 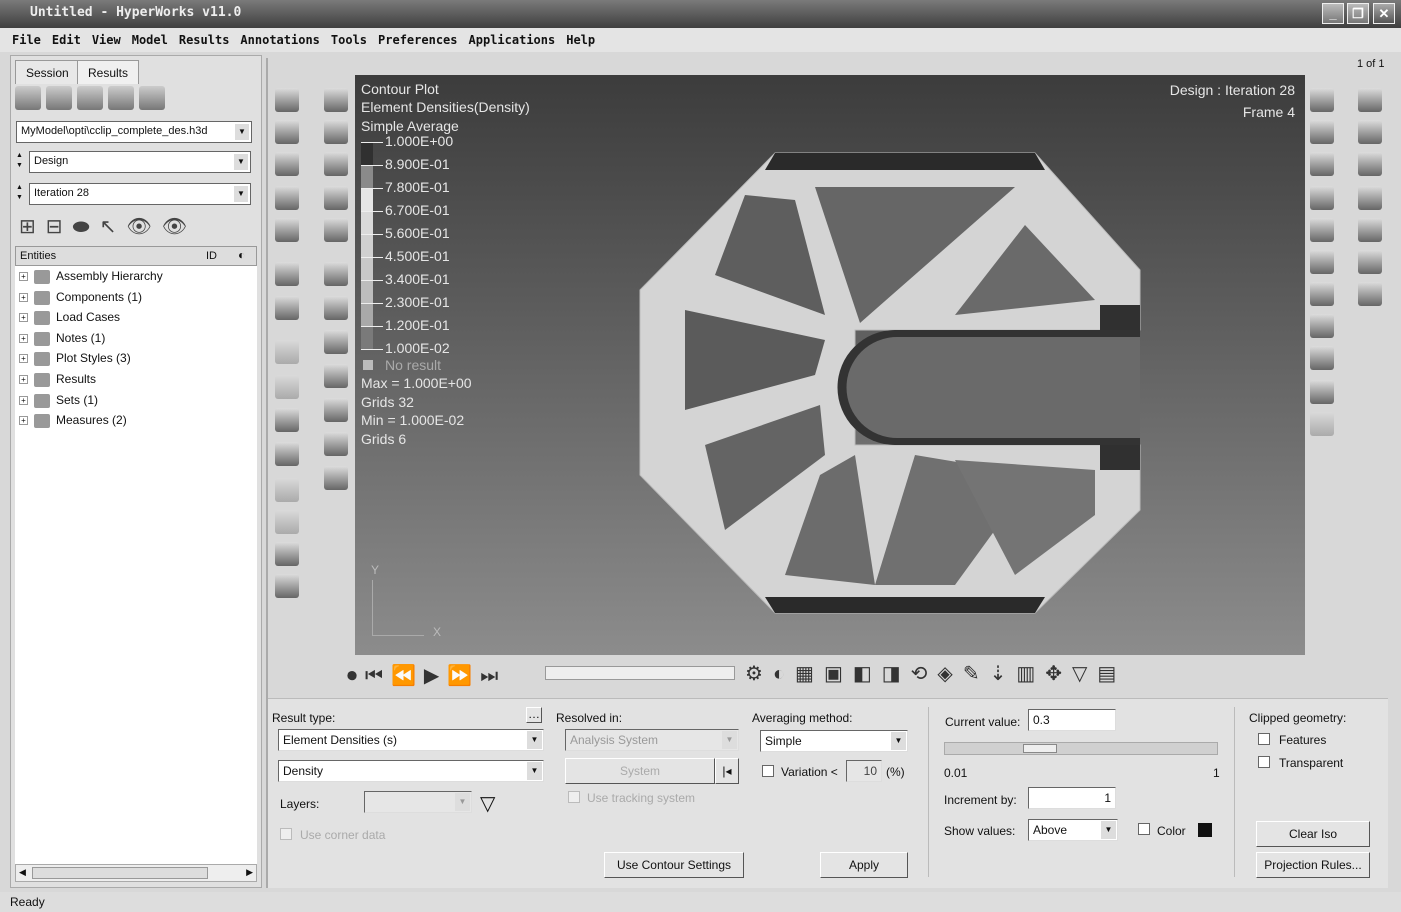 What do you see at coordinates (759, 674) in the screenshot?
I see `settings-icon: ⚙` at bounding box center [759, 674].